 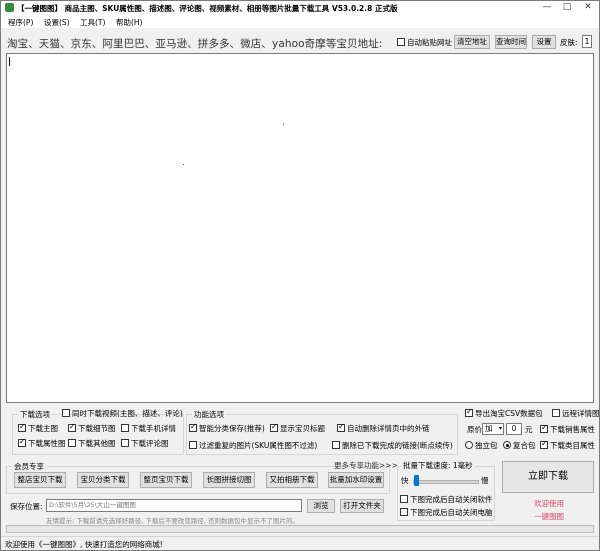 I want to click on shutdown-checkbox: 下图完成后自动关闭电脑, so click(x=446, y=513).